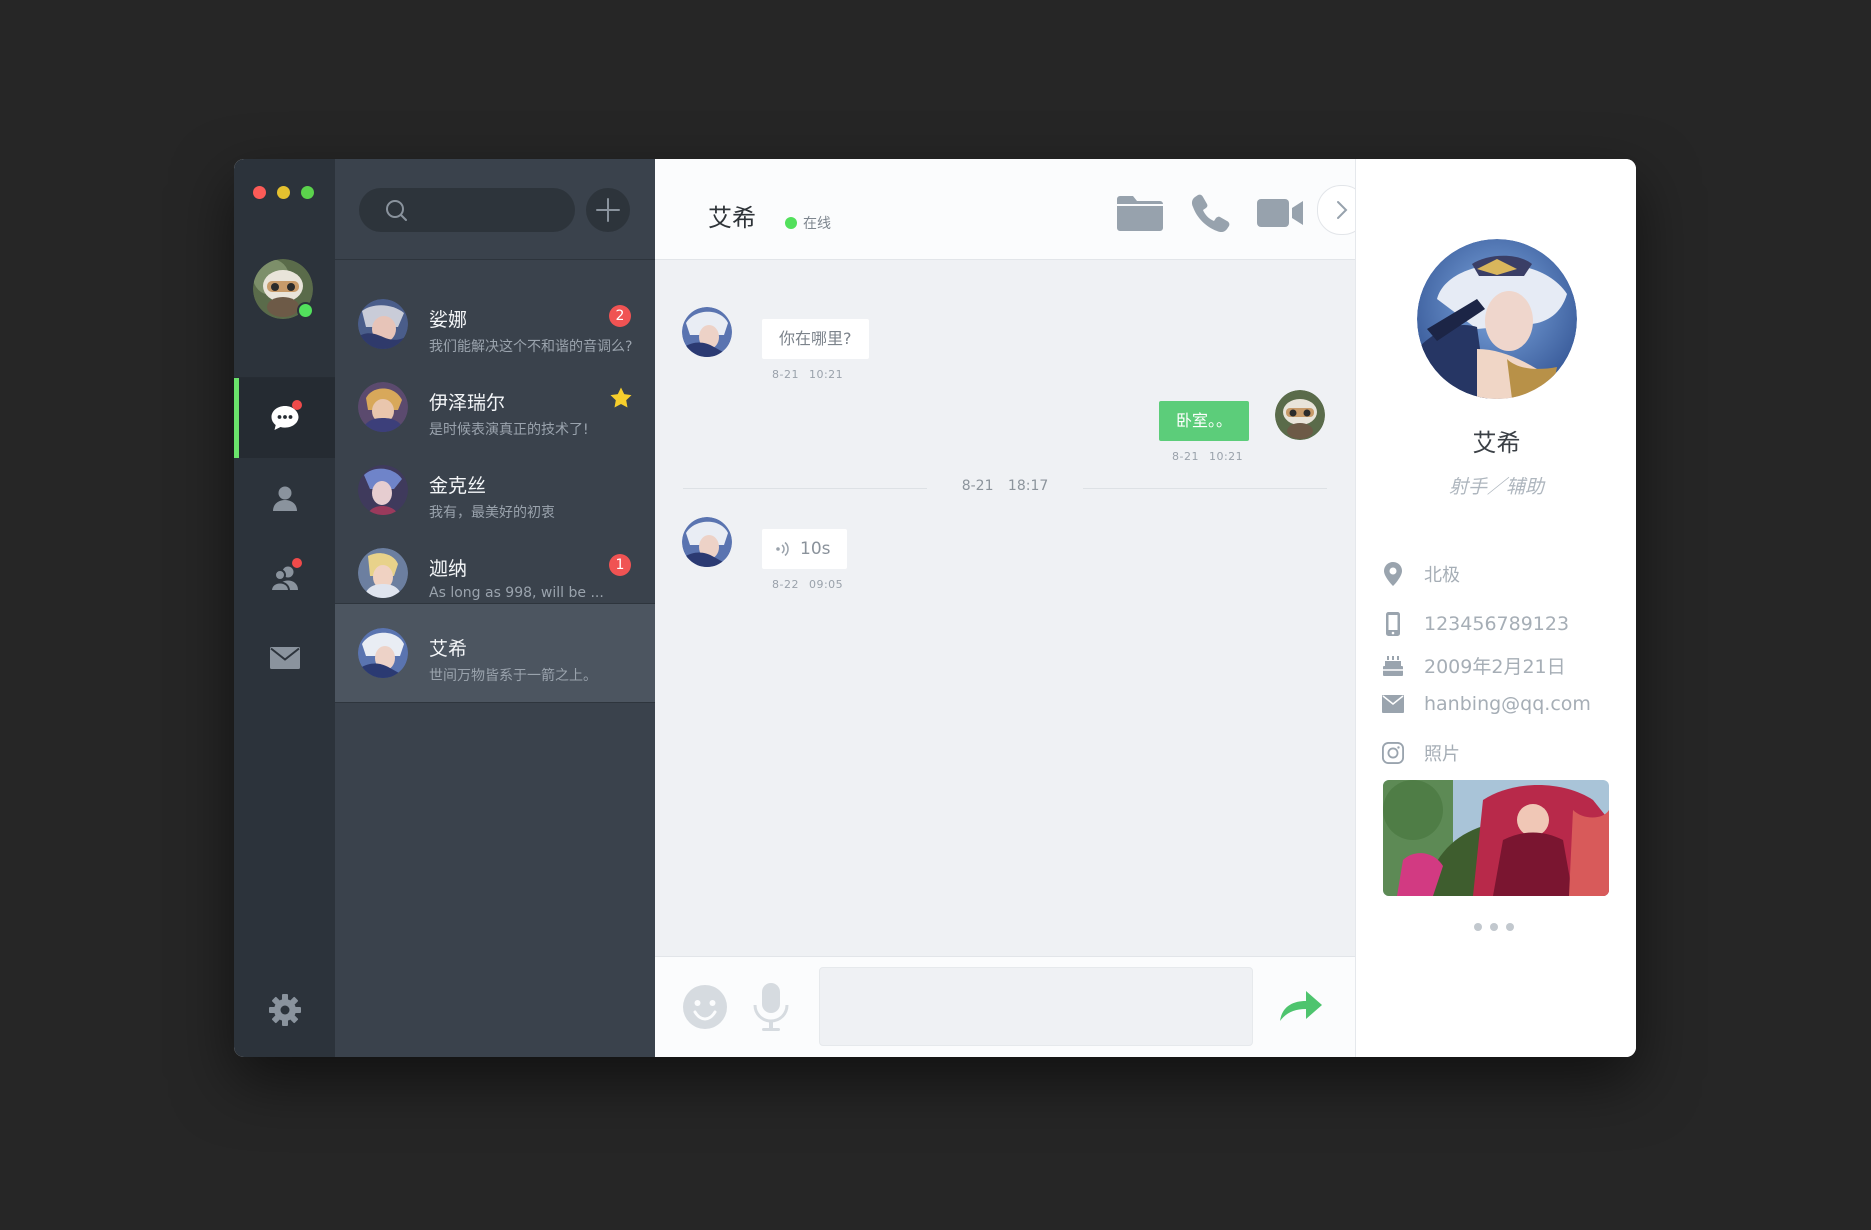 The width and height of the screenshot is (1871, 1230). I want to click on nav-rail, so click(284, 608).